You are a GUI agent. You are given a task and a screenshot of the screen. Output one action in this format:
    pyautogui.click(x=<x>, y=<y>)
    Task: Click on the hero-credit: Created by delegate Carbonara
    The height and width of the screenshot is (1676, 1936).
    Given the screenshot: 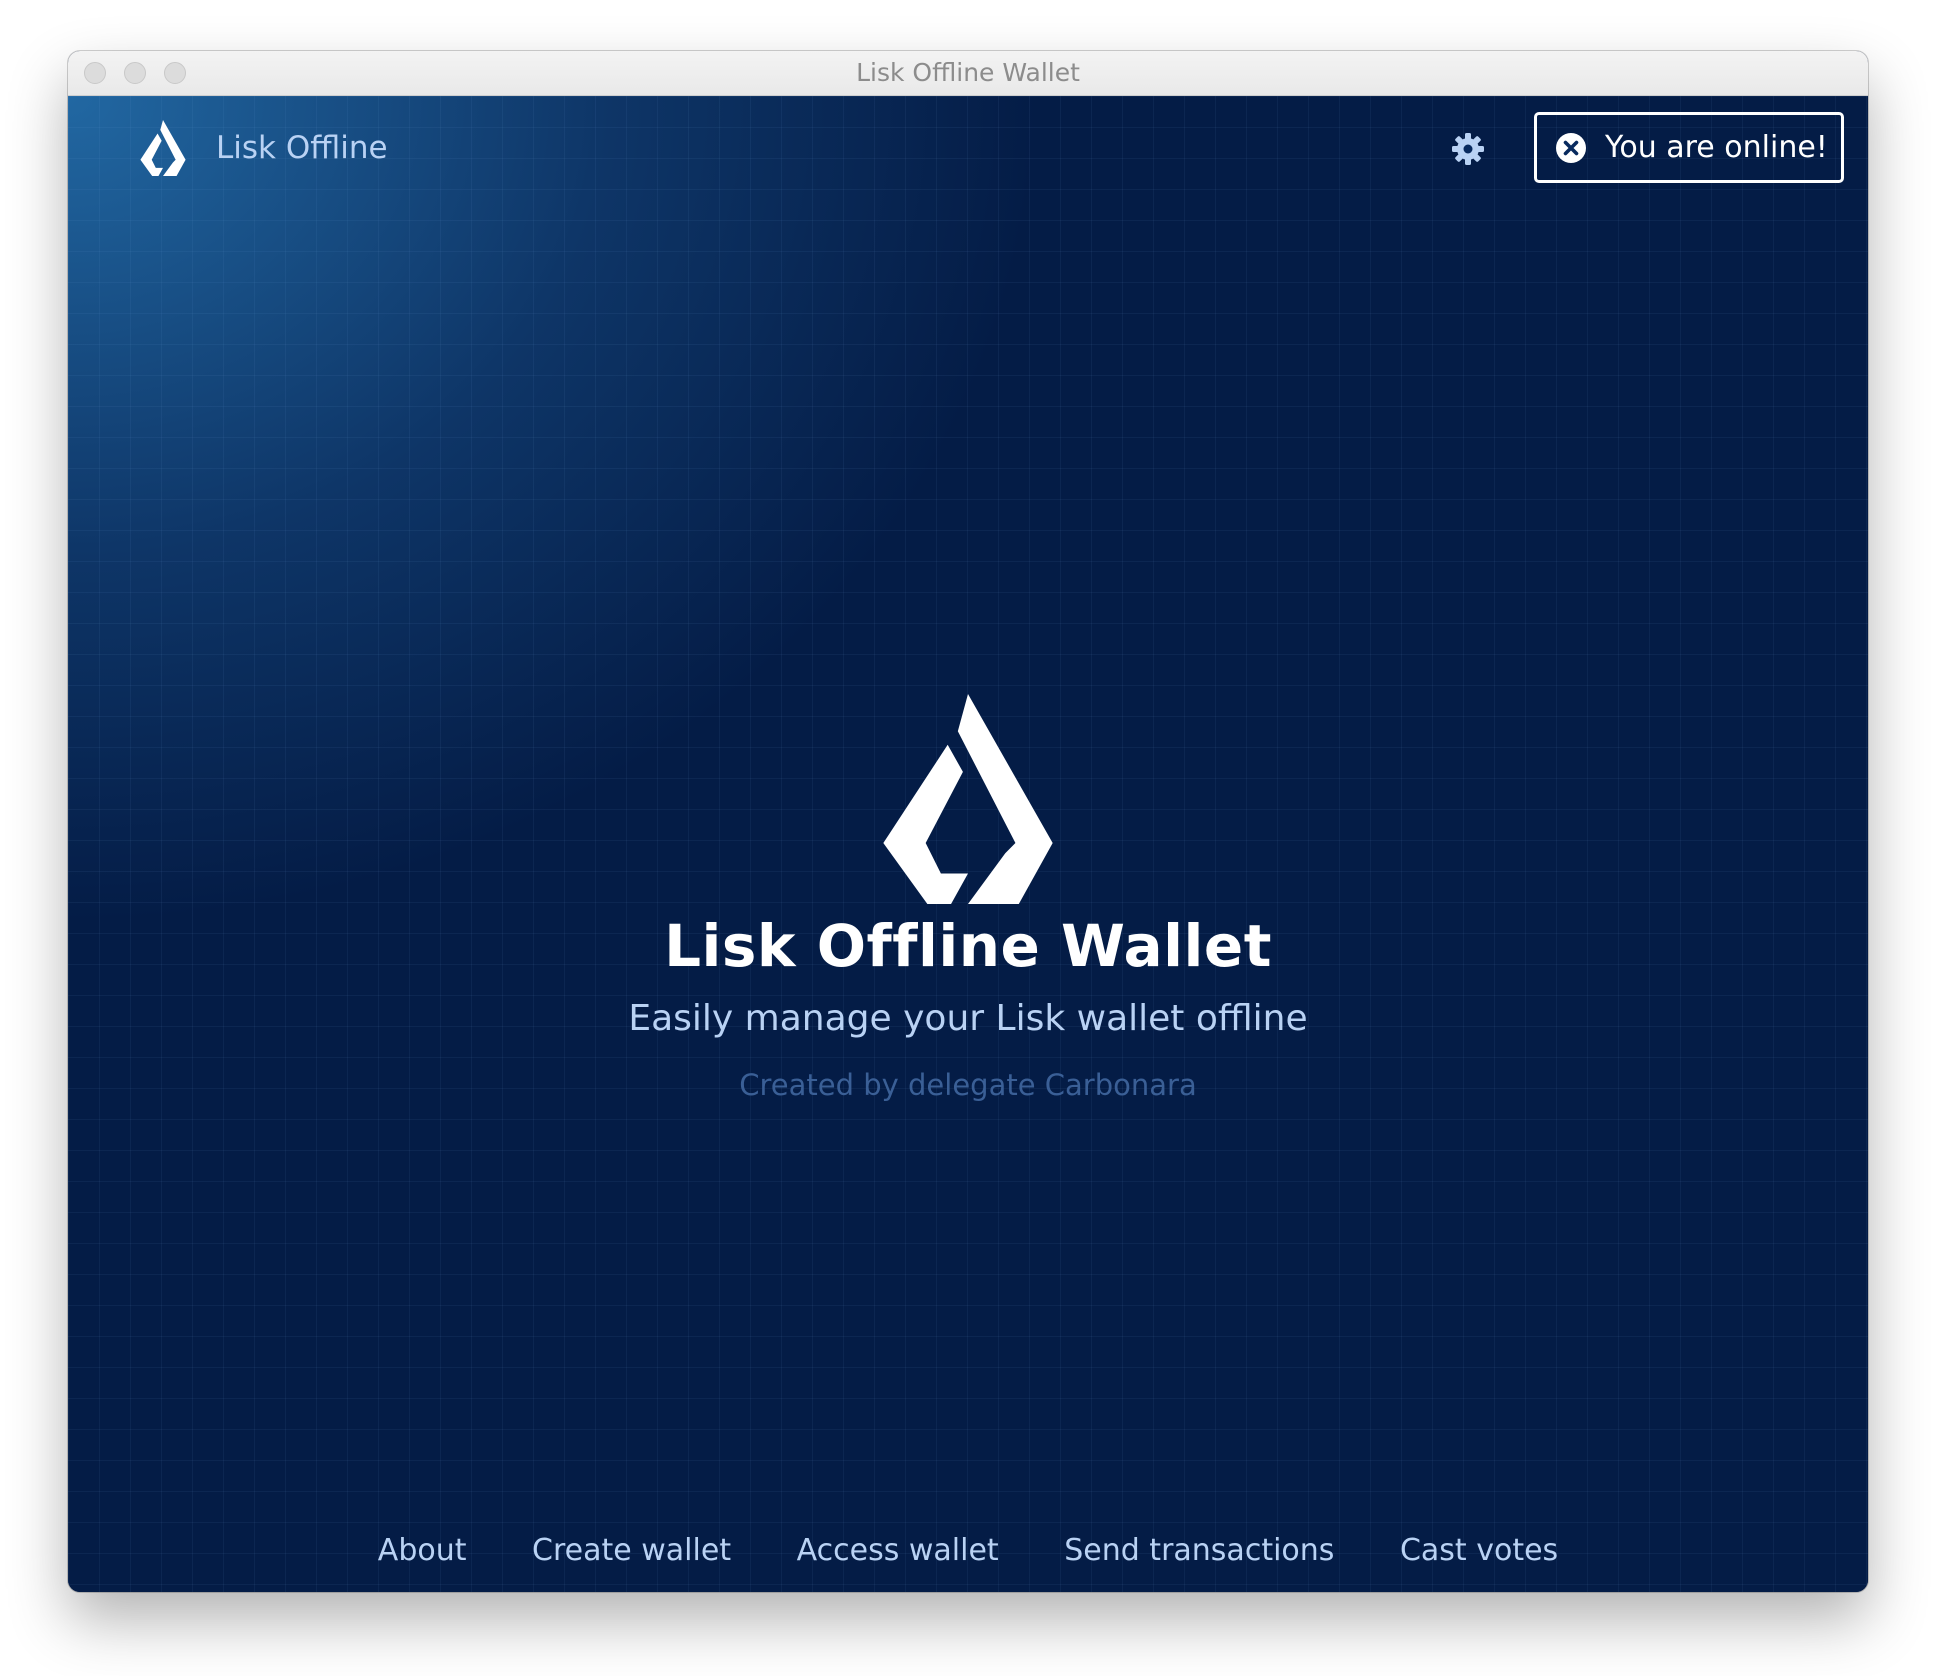 What is the action you would take?
    pyautogui.click(x=968, y=1085)
    